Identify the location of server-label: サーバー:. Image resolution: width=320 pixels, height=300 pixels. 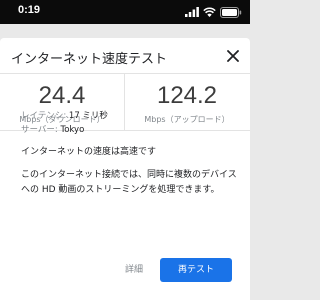
(41, 130).